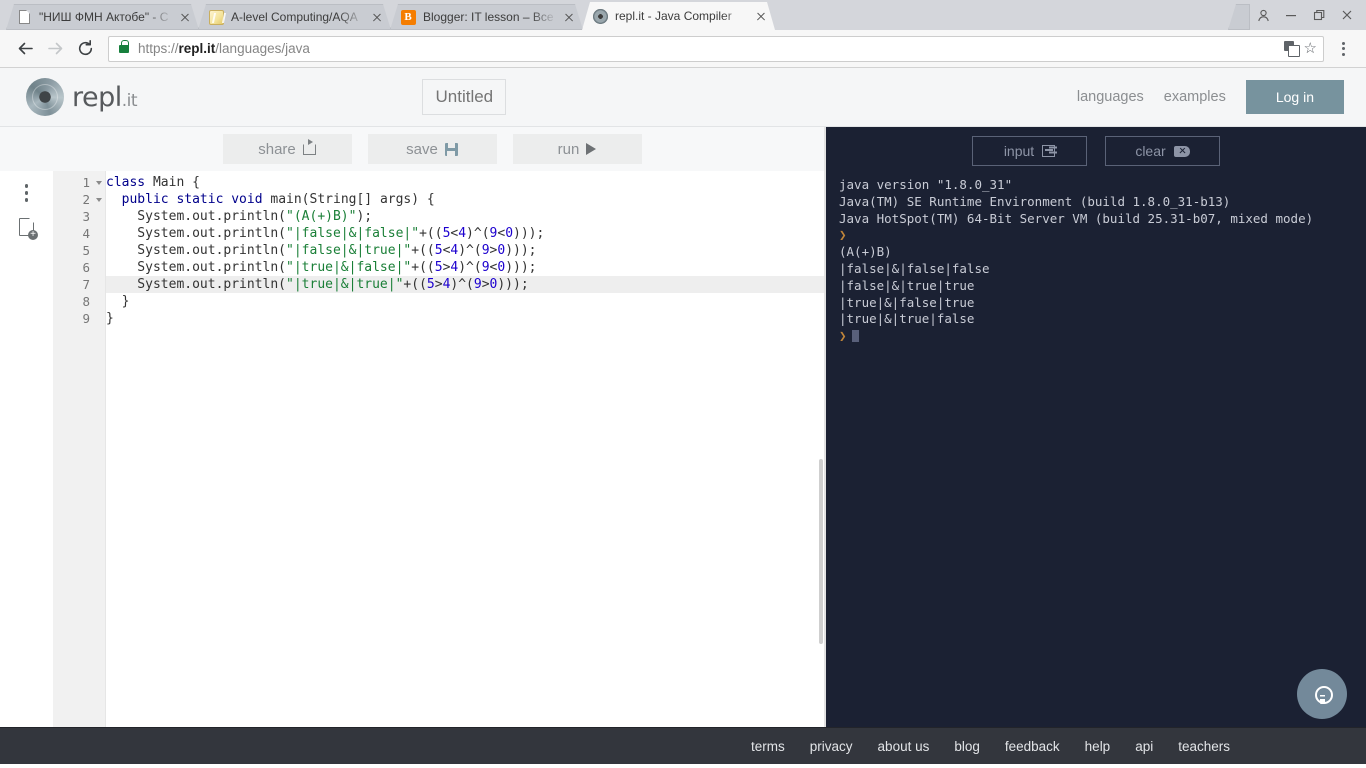 Image resolution: width=1366 pixels, height=768 pixels. What do you see at coordinates (831, 746) in the screenshot?
I see `footer-link-privacy: privacy` at bounding box center [831, 746].